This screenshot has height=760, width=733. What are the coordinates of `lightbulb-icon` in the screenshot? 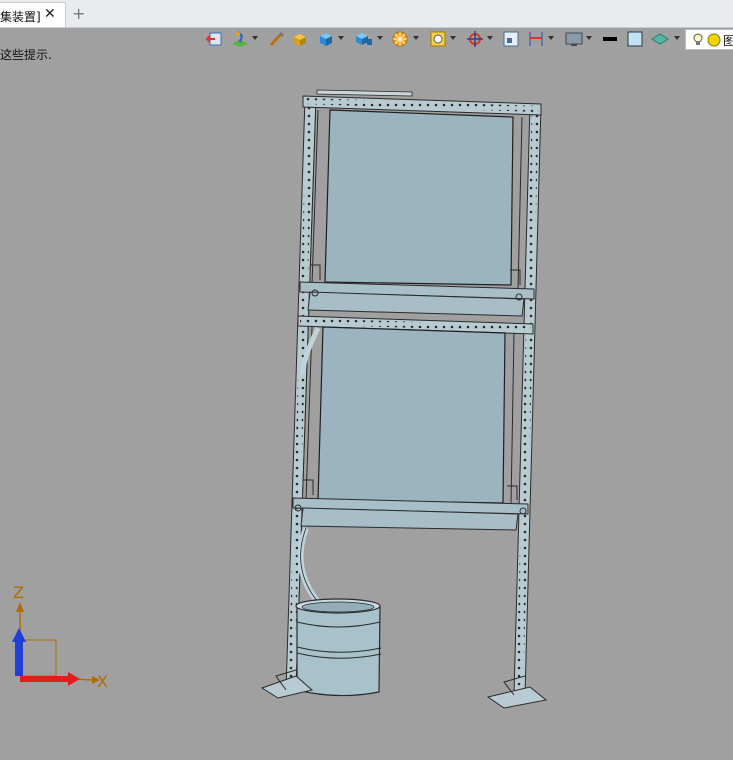 It's located at (698, 39).